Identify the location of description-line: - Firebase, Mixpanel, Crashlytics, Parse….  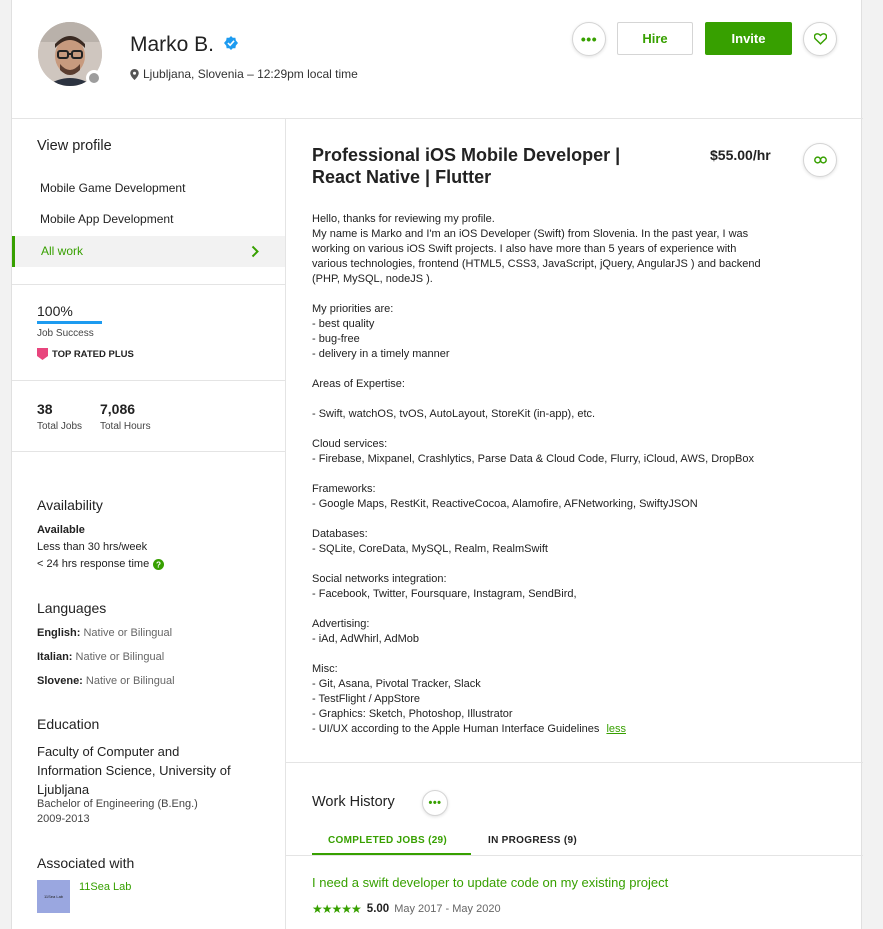
(533, 459).